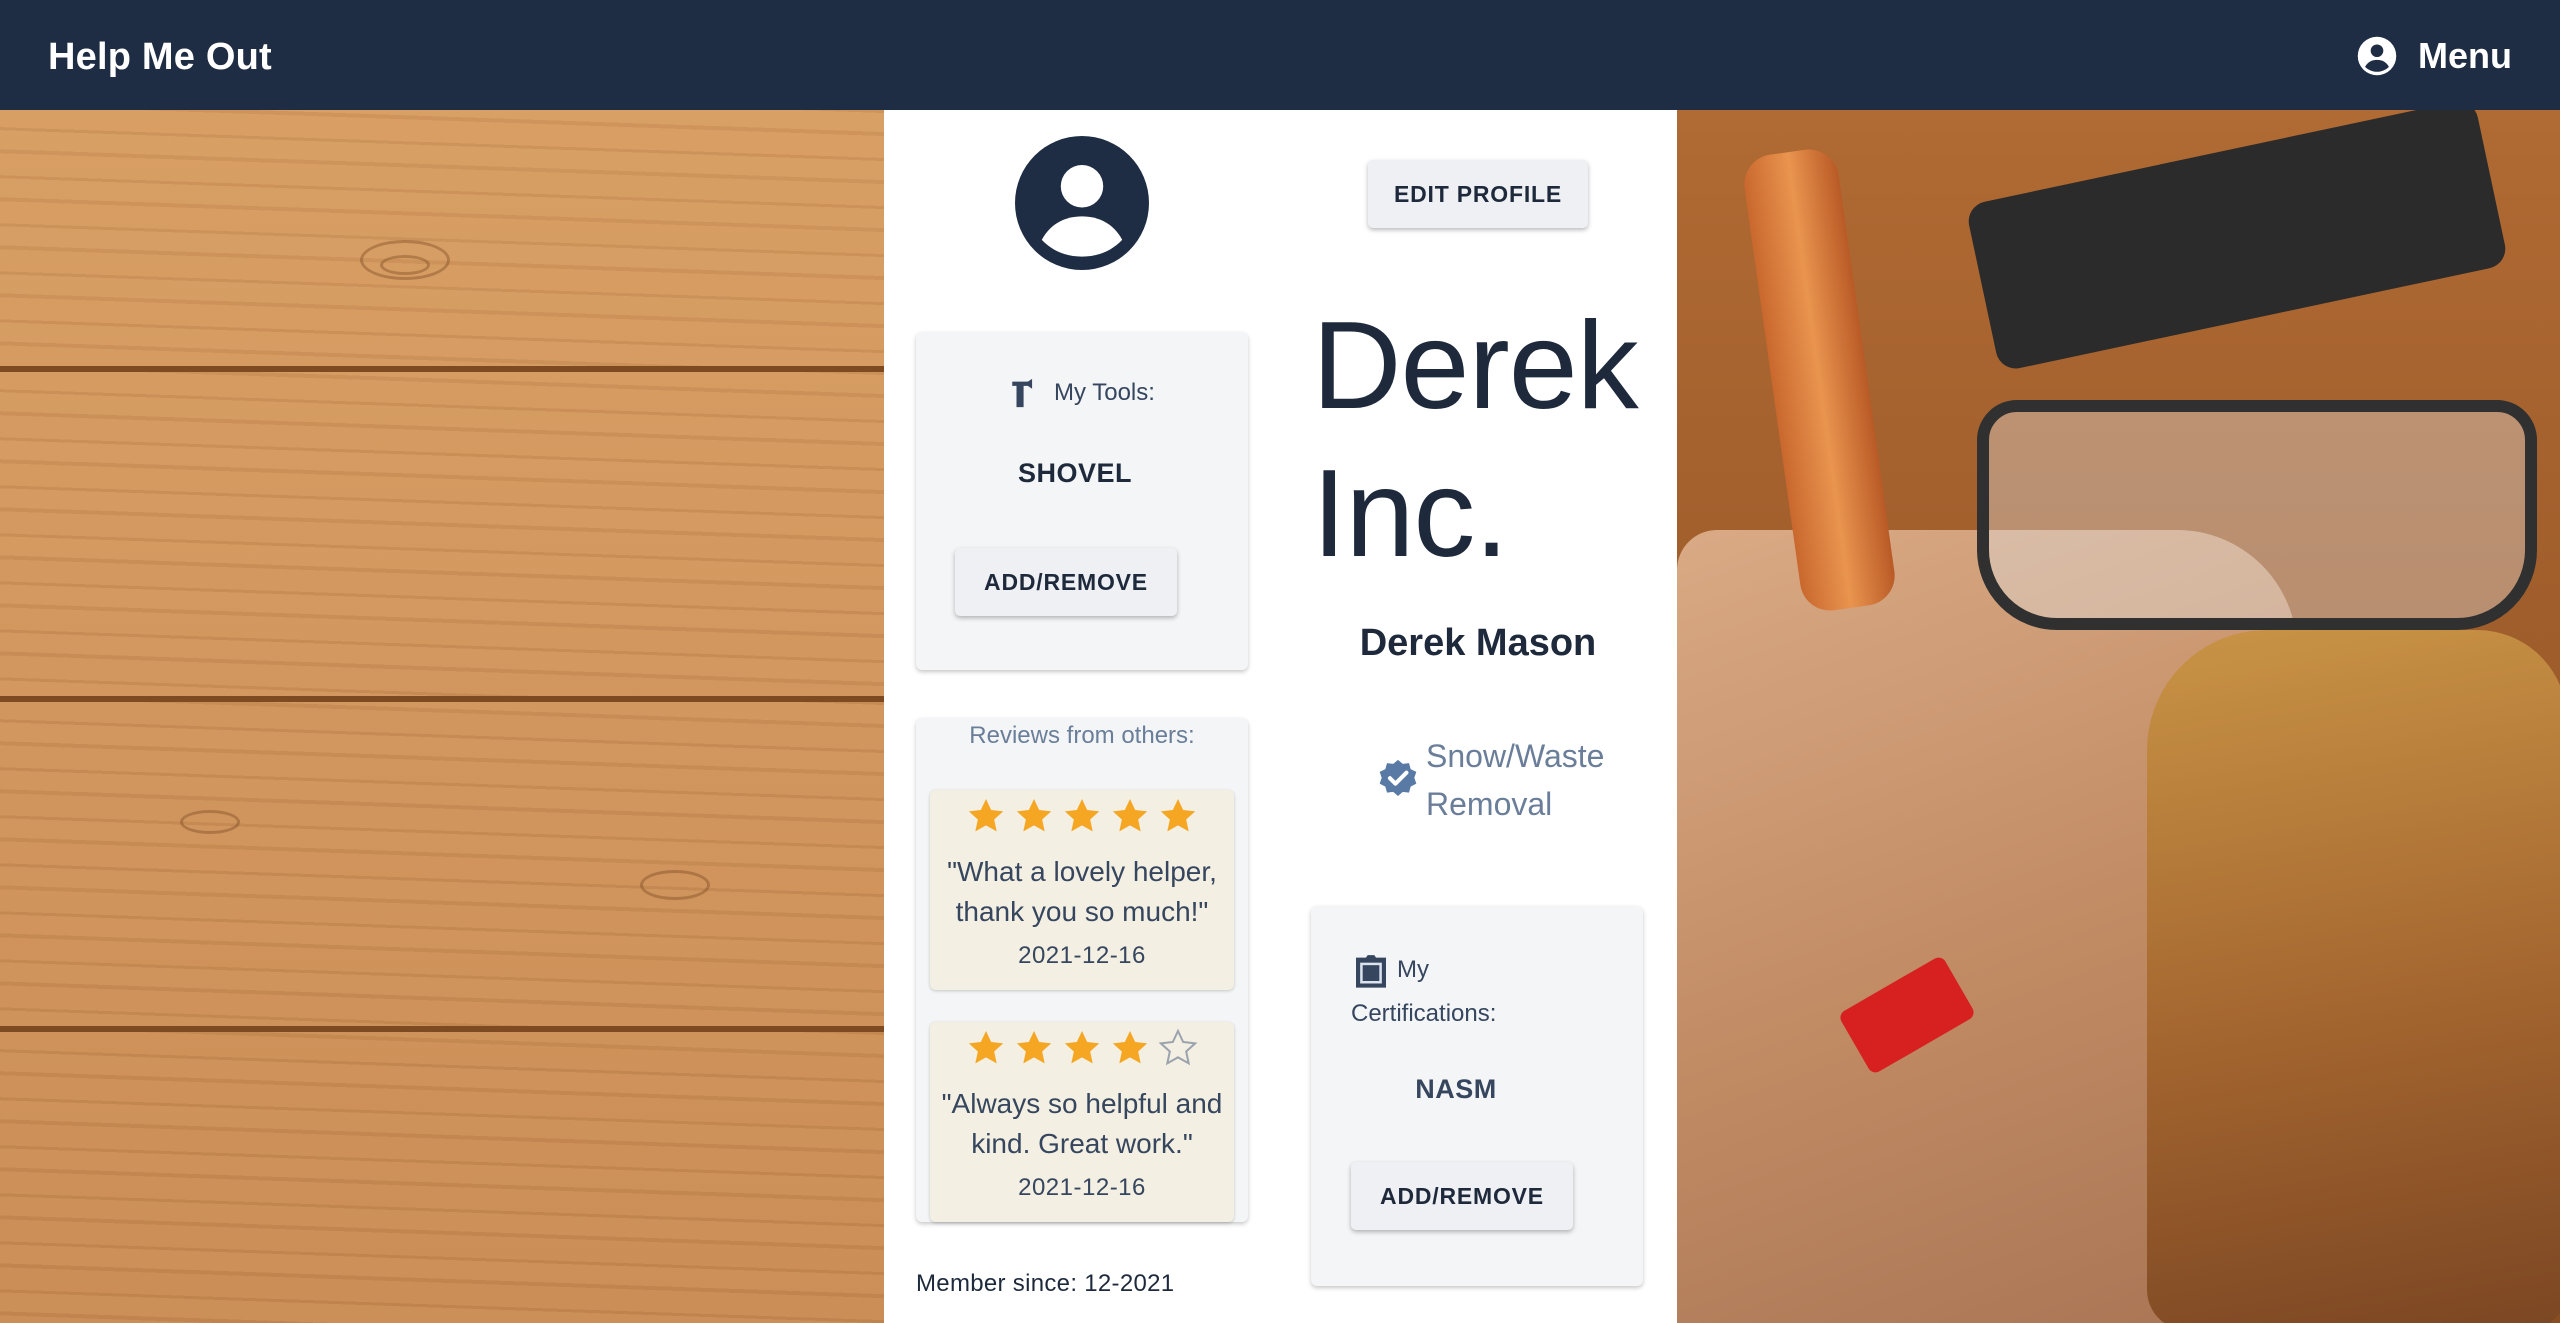  Describe the element at coordinates (1475, 366) in the screenshot. I see `company-name-line: Derek` at that location.